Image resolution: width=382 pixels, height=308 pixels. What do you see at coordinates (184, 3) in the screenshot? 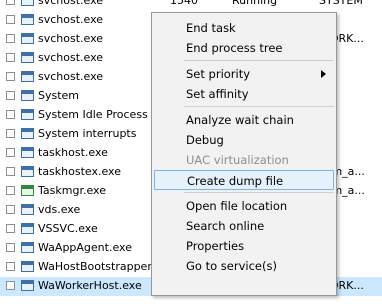
I see `process-pid: 1540` at bounding box center [184, 3].